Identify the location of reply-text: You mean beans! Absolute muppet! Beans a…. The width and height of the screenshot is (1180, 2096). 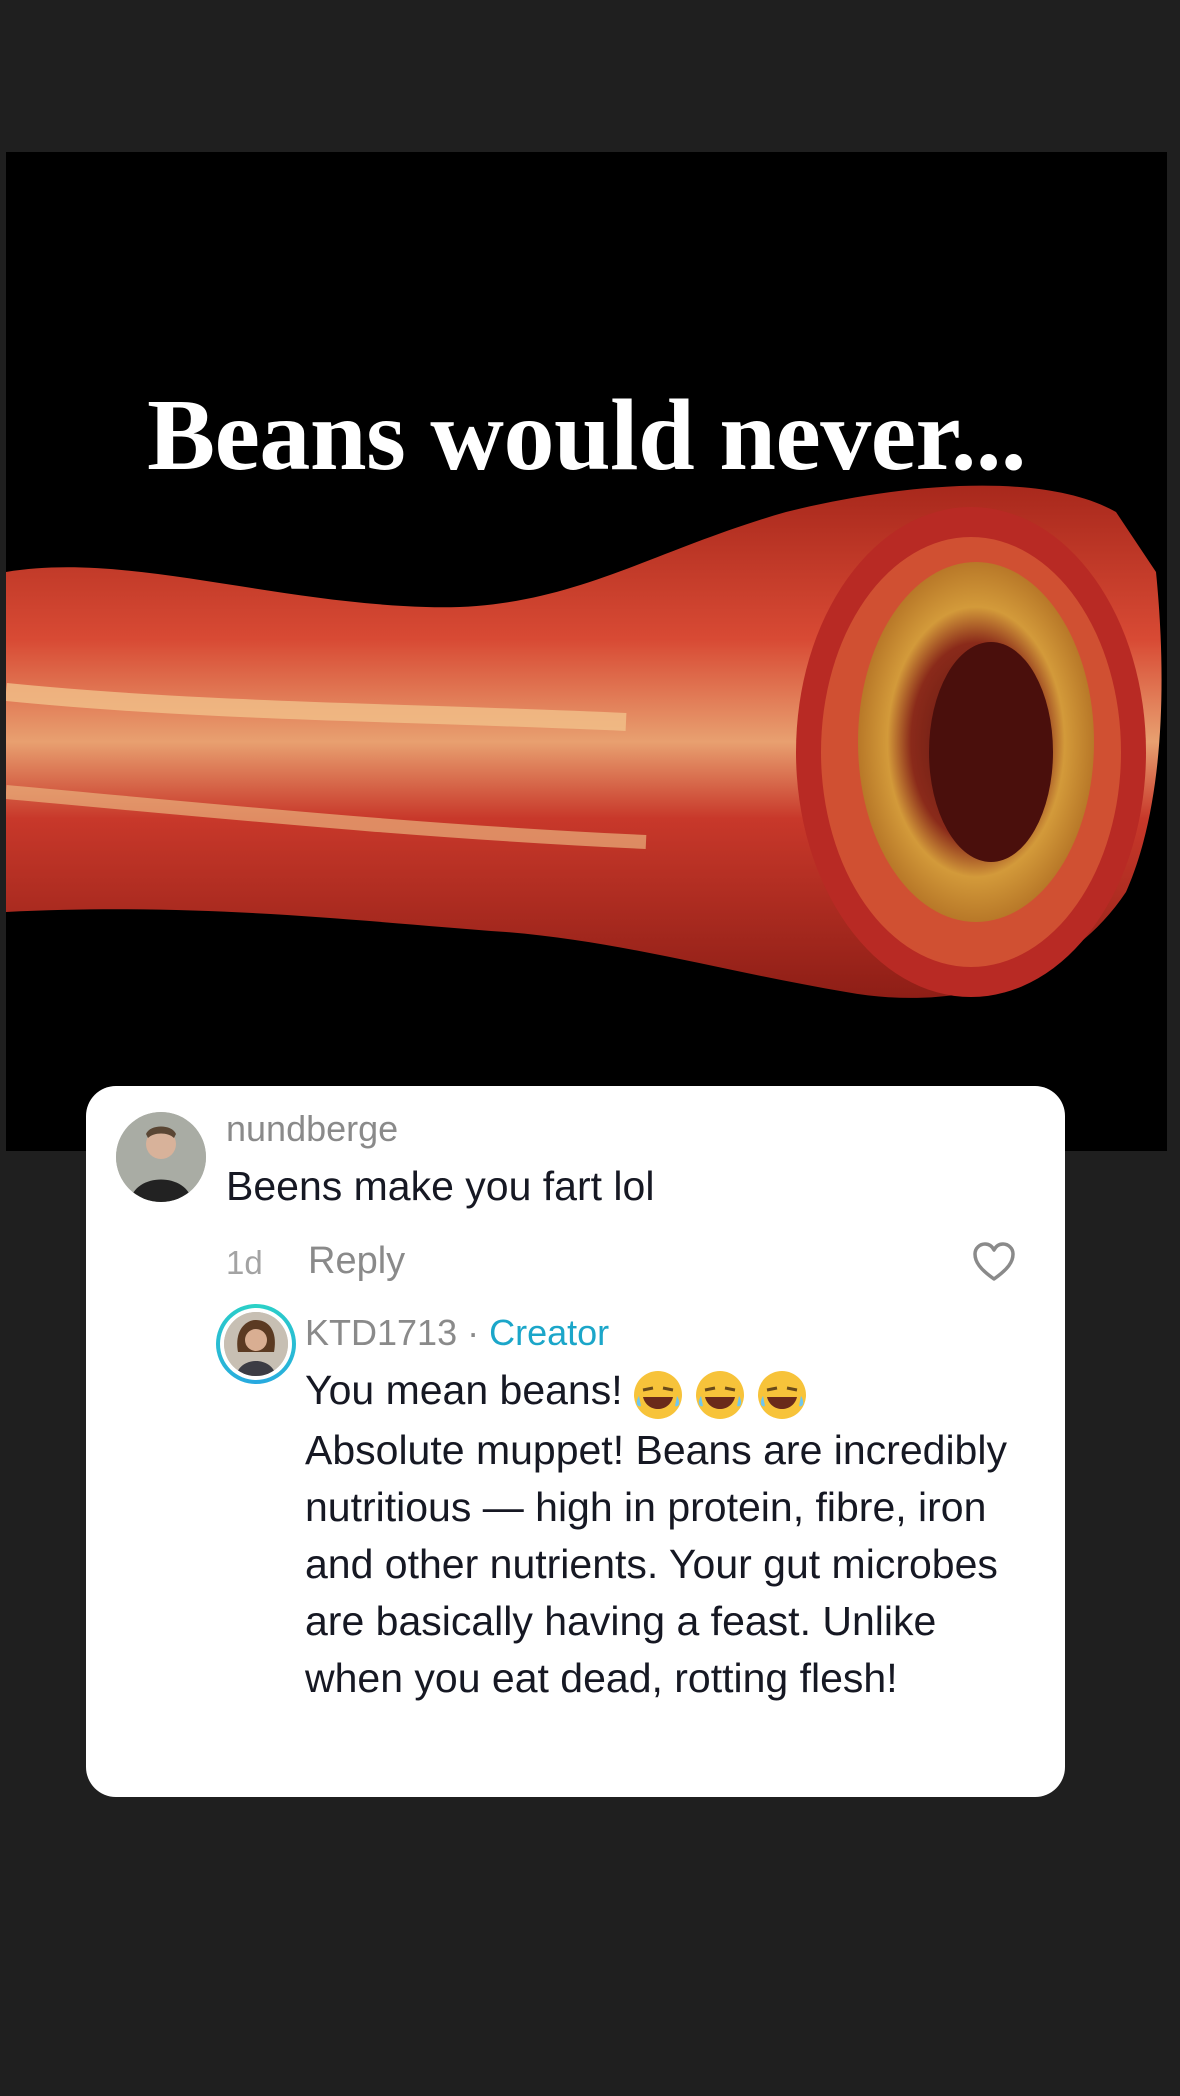
(675, 1534).